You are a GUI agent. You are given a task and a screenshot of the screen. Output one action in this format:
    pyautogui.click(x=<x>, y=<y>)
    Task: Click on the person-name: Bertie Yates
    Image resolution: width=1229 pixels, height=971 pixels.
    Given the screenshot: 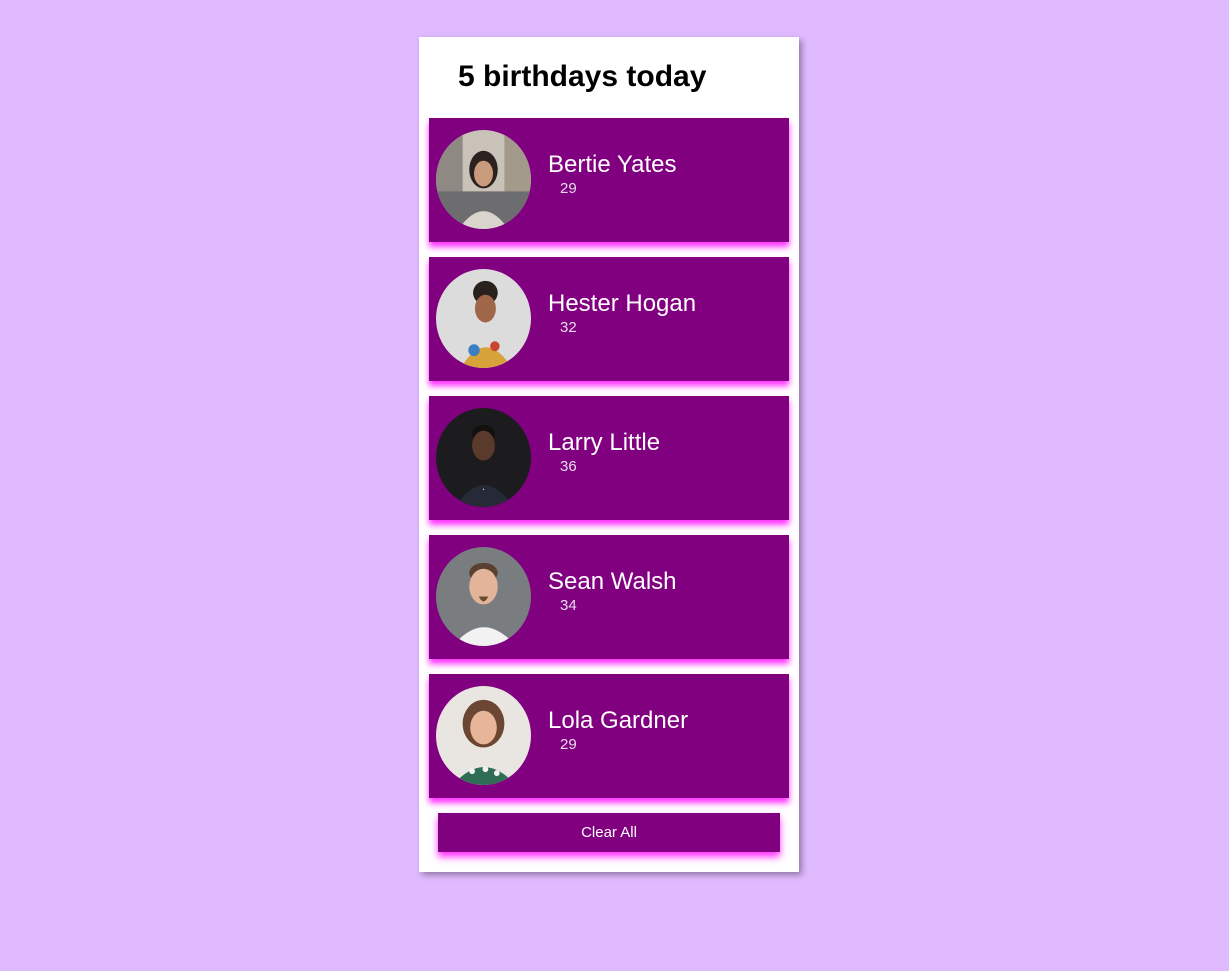 What is the action you would take?
    pyautogui.click(x=612, y=164)
    